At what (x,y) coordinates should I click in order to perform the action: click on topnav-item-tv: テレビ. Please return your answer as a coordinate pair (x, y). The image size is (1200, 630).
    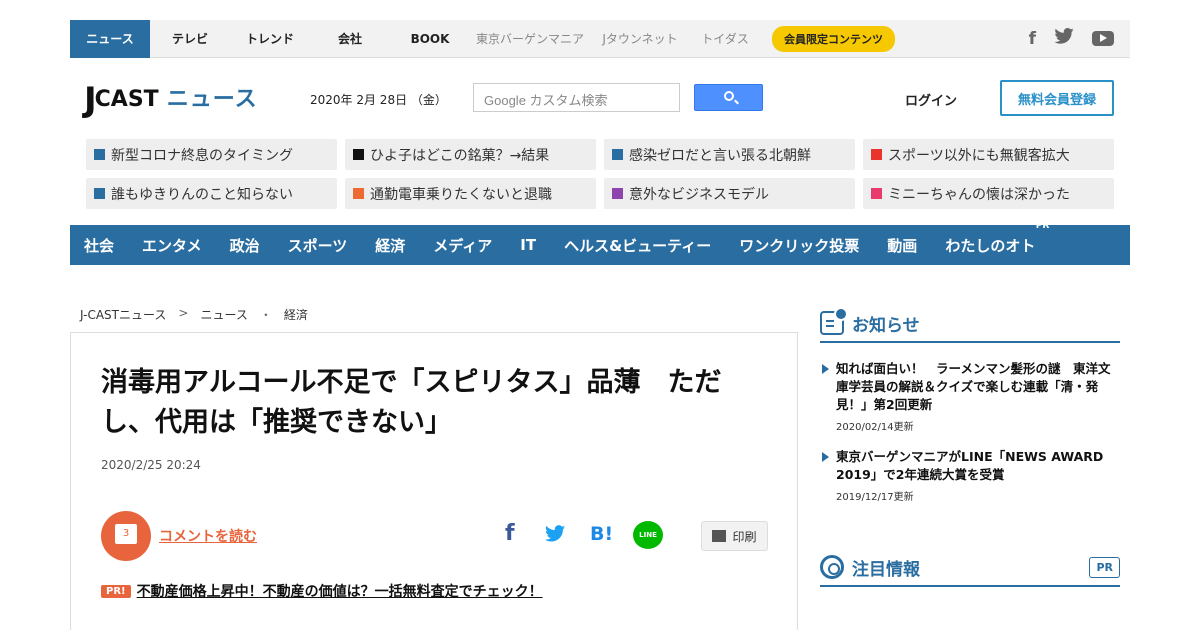
    Looking at the image, I should click on (190, 39).